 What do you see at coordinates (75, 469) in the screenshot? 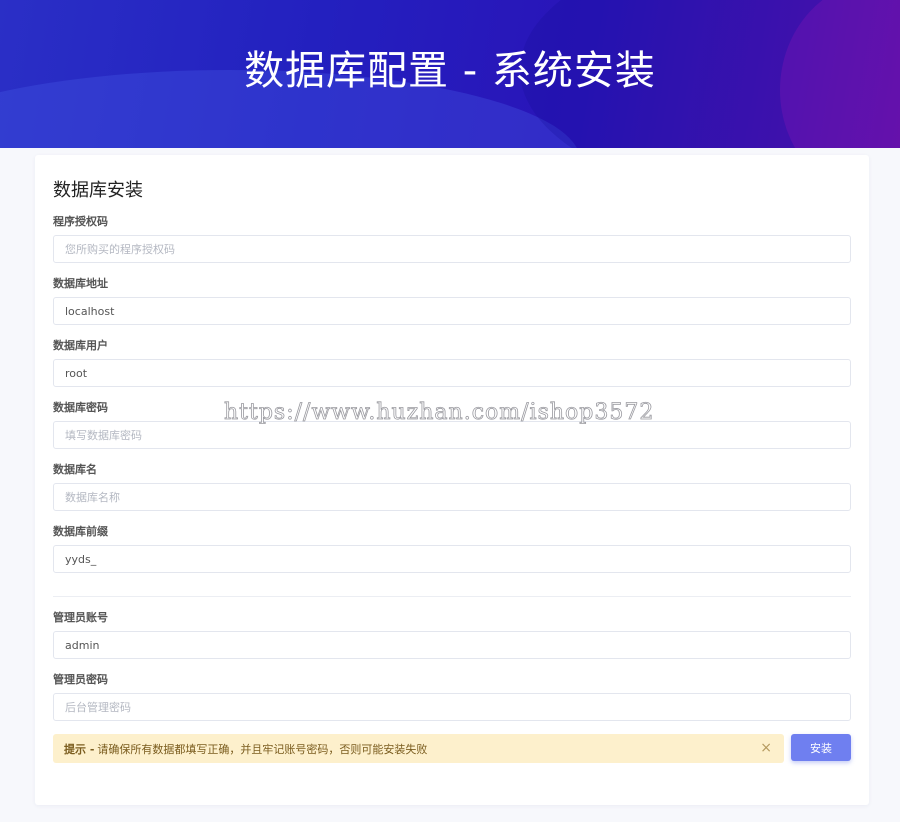
I see `db-name-label: 数据库名` at bounding box center [75, 469].